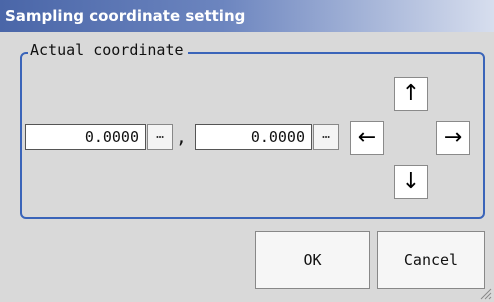  I want to click on arrow-left-icon: ←, so click(367, 137).